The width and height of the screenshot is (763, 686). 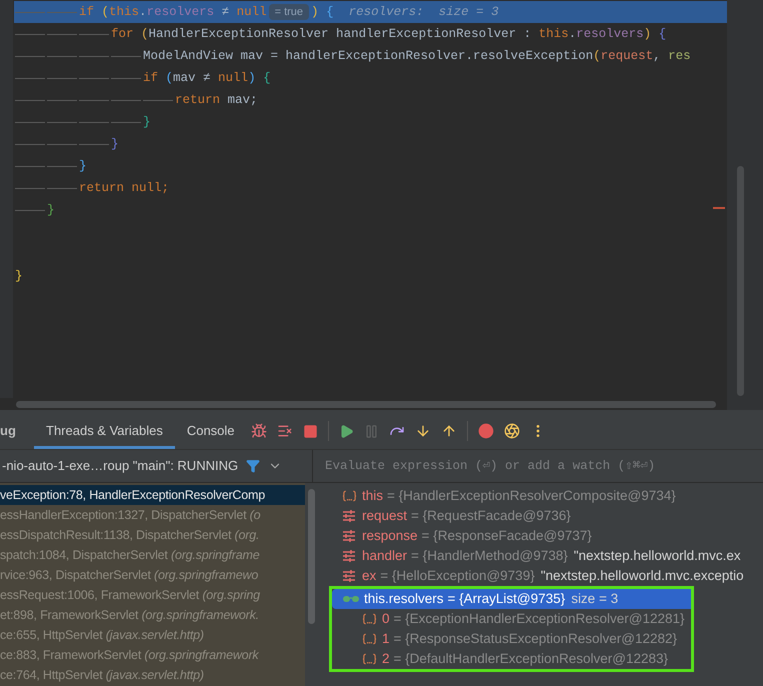 What do you see at coordinates (242, 100) in the screenshot?
I see `code-token: mav;` at bounding box center [242, 100].